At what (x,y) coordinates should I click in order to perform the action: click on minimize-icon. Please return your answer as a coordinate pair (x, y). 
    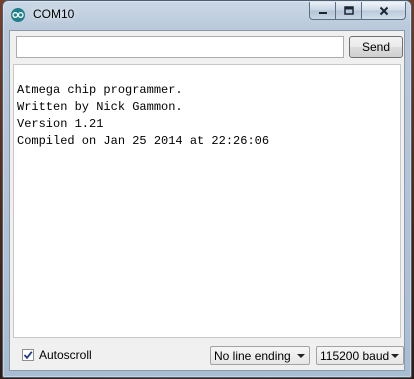
    Looking at the image, I should click on (322, 12).